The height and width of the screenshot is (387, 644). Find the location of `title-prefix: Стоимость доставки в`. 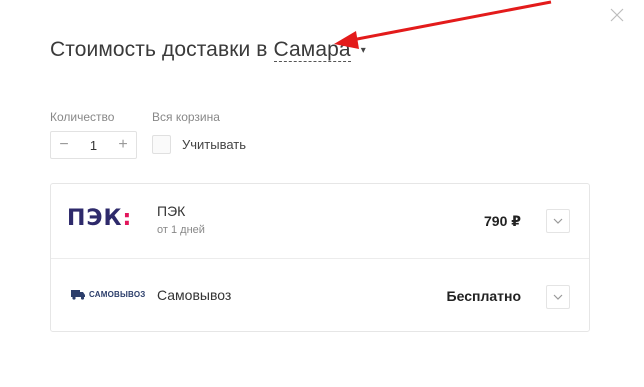

title-prefix: Стоимость доставки в is located at coordinates (159, 49).